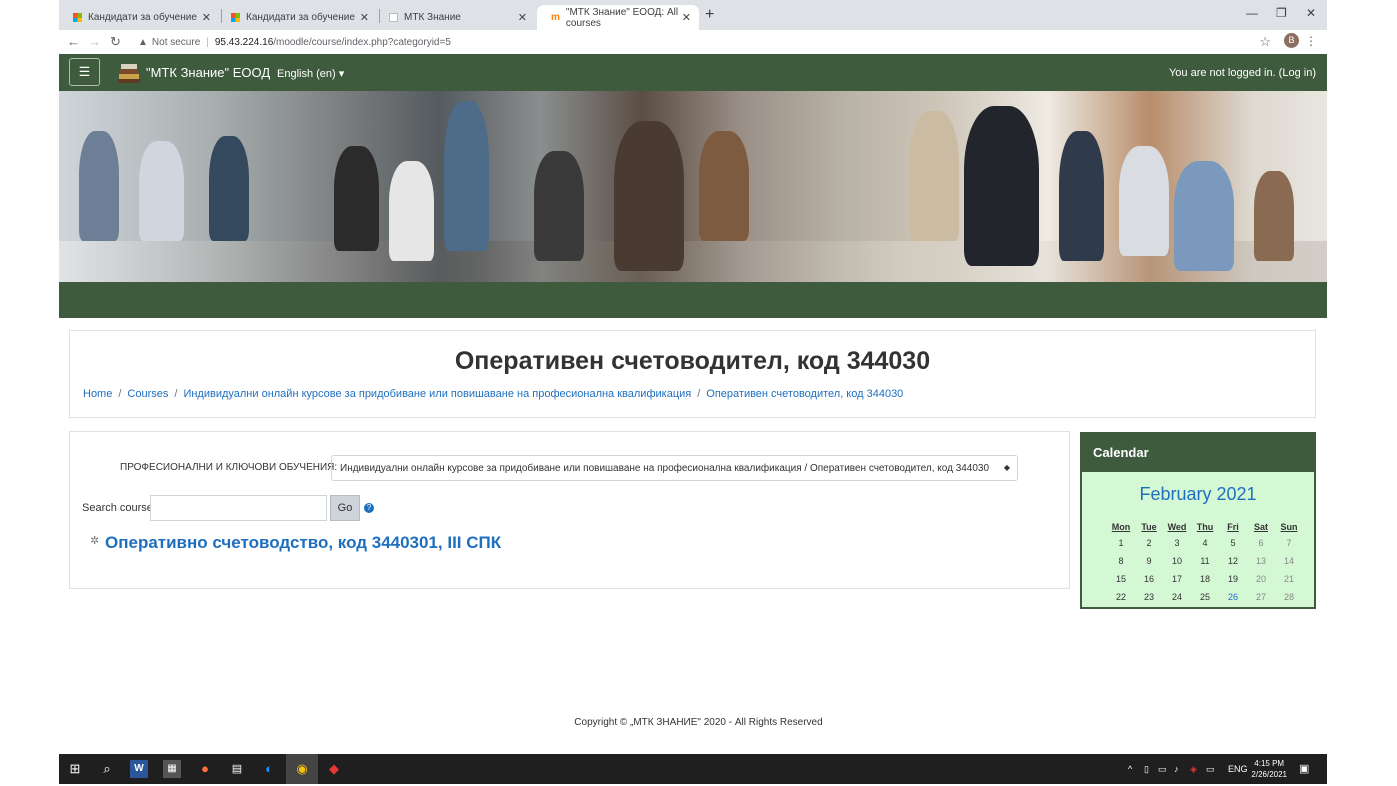 The height and width of the screenshot is (786, 1397). Describe the element at coordinates (1233, 579) in the screenshot. I see `calendar-day: 19` at that location.